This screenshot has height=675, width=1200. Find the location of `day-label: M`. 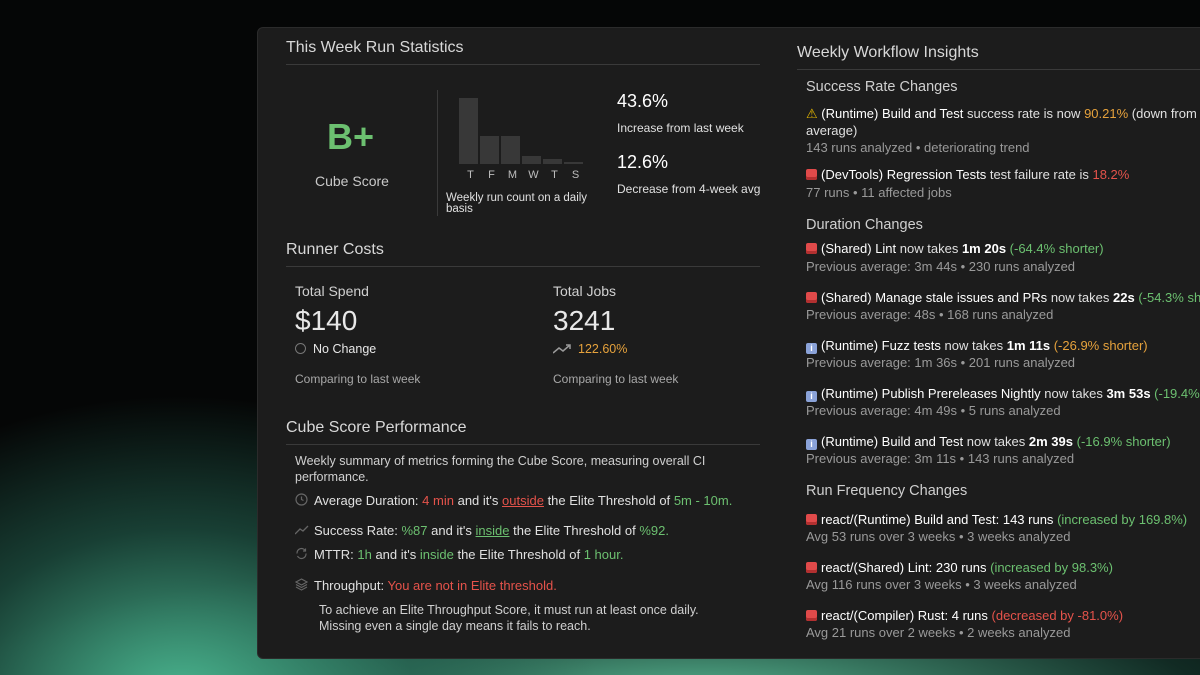

day-label: M is located at coordinates (512, 175).